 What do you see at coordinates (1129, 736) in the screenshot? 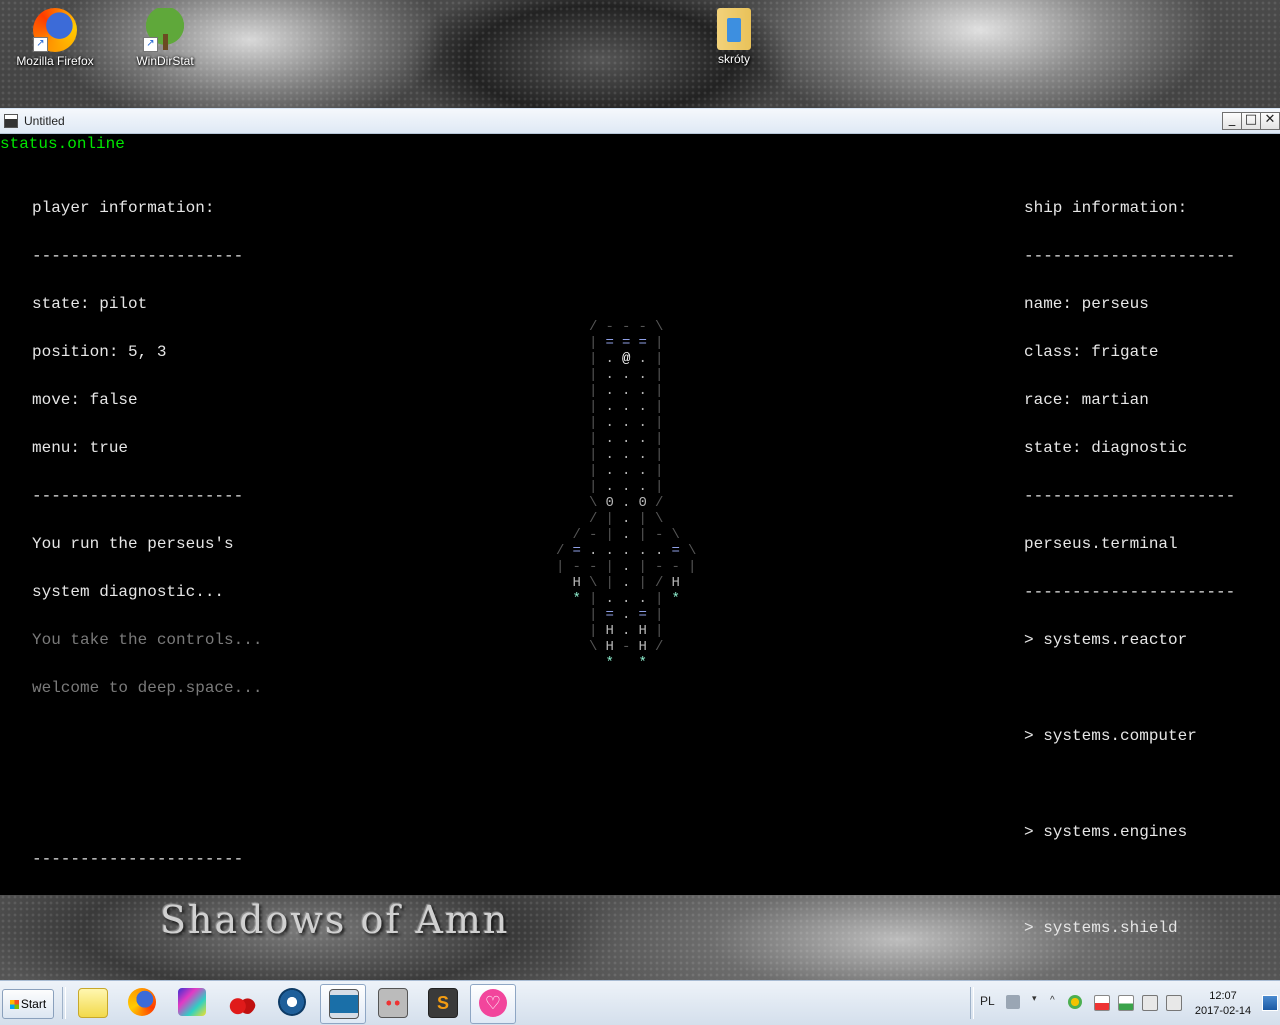
I see `menu-item-computer: > systems.computer` at bounding box center [1129, 736].